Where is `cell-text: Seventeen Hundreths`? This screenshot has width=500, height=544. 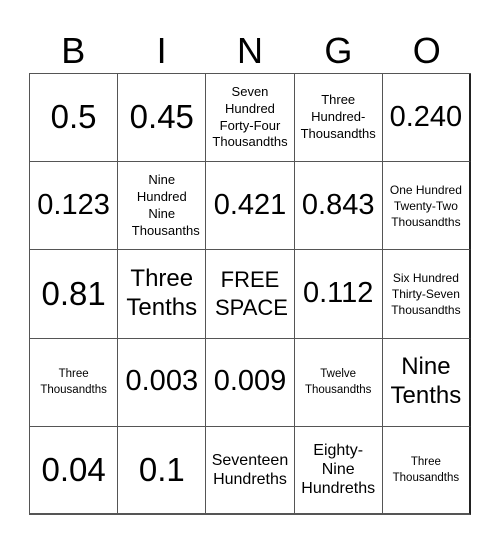
cell-text: Seventeen Hundreths is located at coordinates (250, 469).